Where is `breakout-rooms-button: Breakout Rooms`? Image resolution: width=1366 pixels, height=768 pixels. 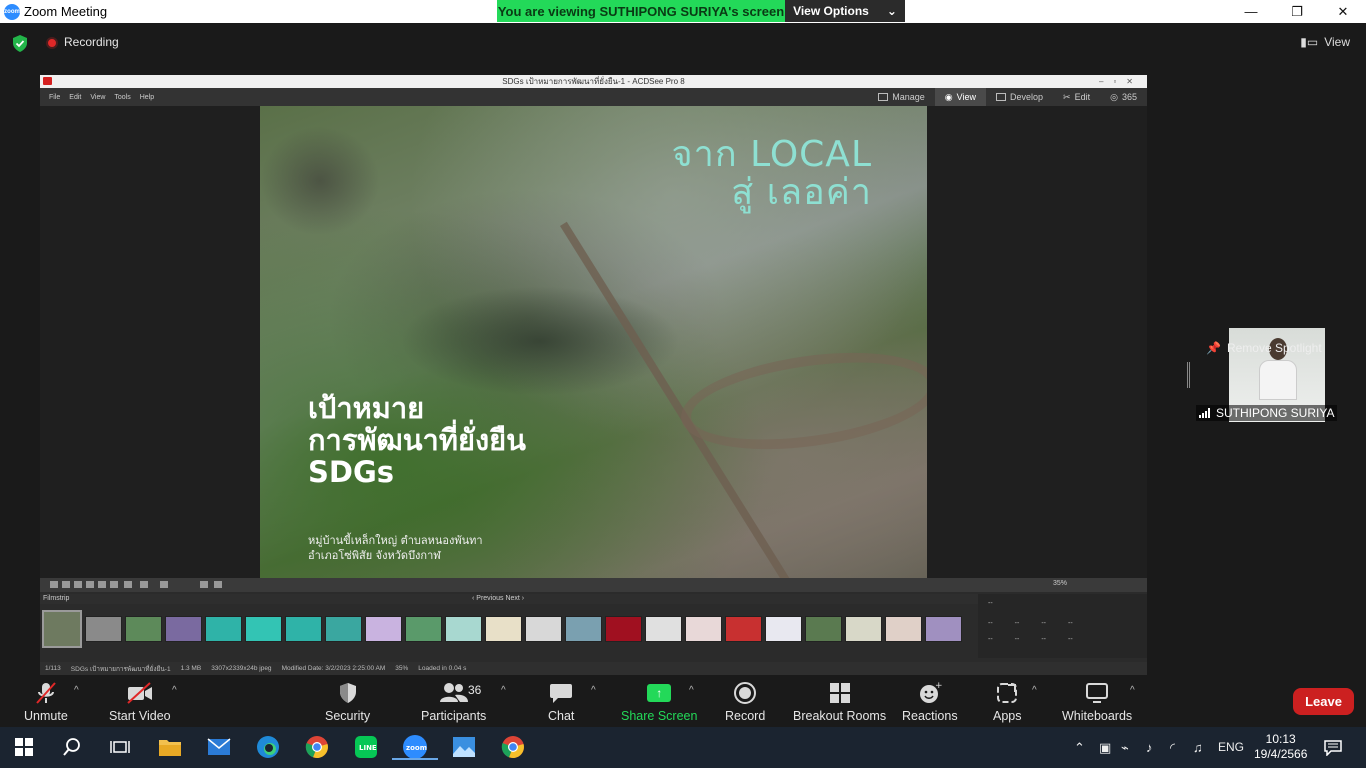
breakout-rooms-button: Breakout Rooms is located at coordinates (839, 701).